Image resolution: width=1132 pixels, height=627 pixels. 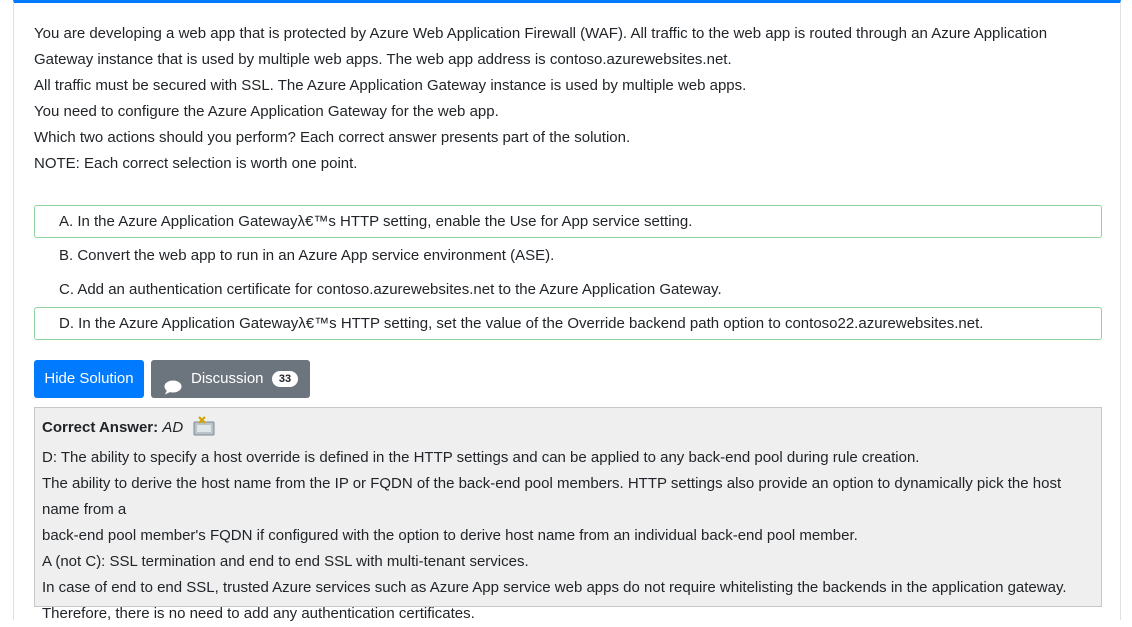 What do you see at coordinates (89, 379) in the screenshot?
I see `hide-solution-button: Hide Solution` at bounding box center [89, 379].